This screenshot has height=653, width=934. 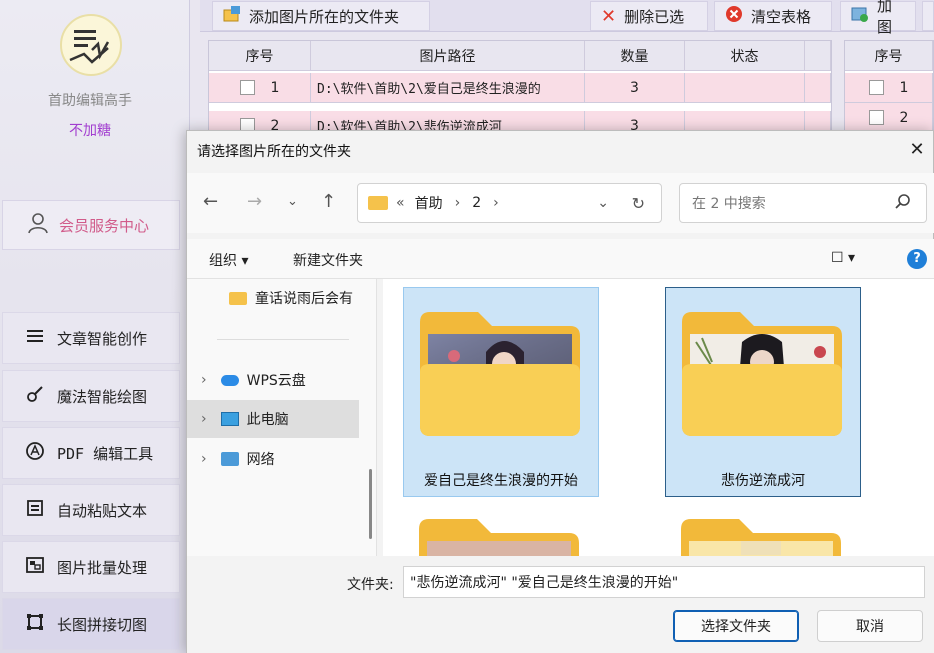 What do you see at coordinates (429, 203) in the screenshot?
I see `breadcrumb-item: 首助` at bounding box center [429, 203].